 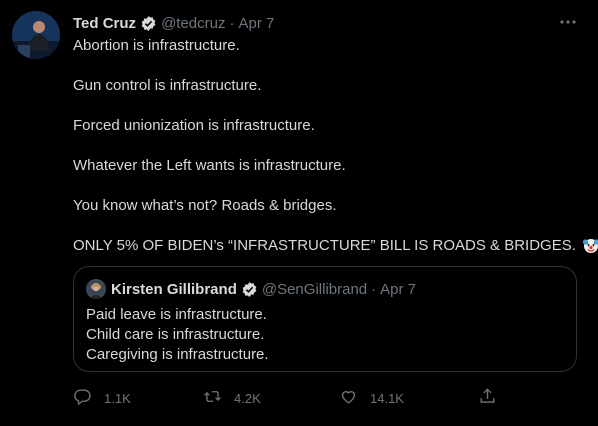 I want to click on retweet-icon, so click(x=212, y=398).